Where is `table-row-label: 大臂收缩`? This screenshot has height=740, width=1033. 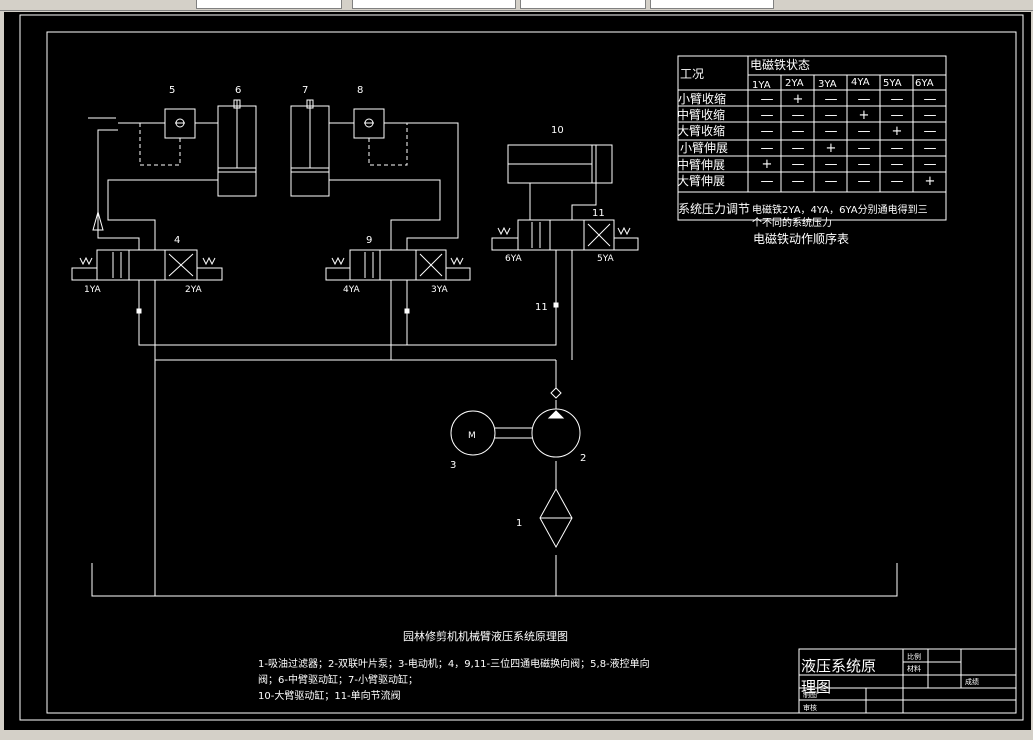 table-row-label: 大臂收缩 is located at coordinates (701, 130).